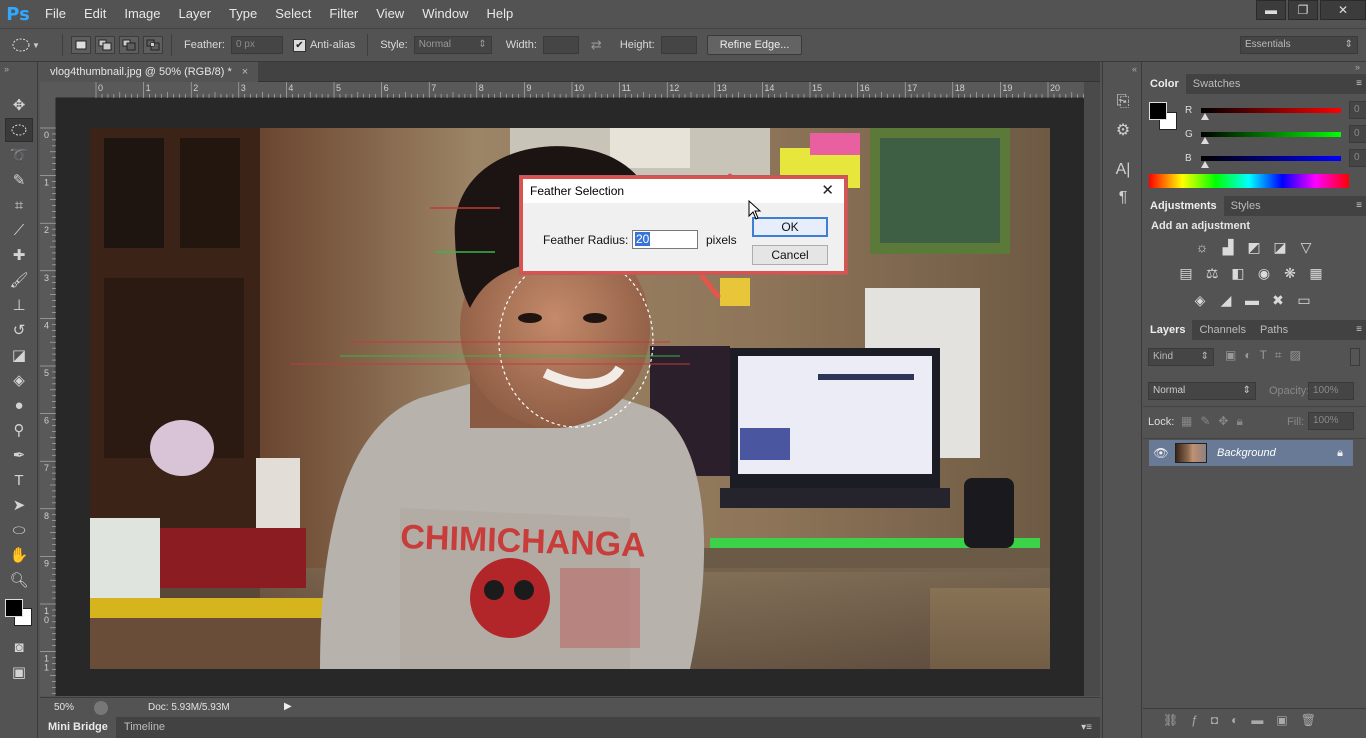 This screenshot has height=738, width=1366. I want to click on eye-icon: 👁︎, so click(1161, 453).